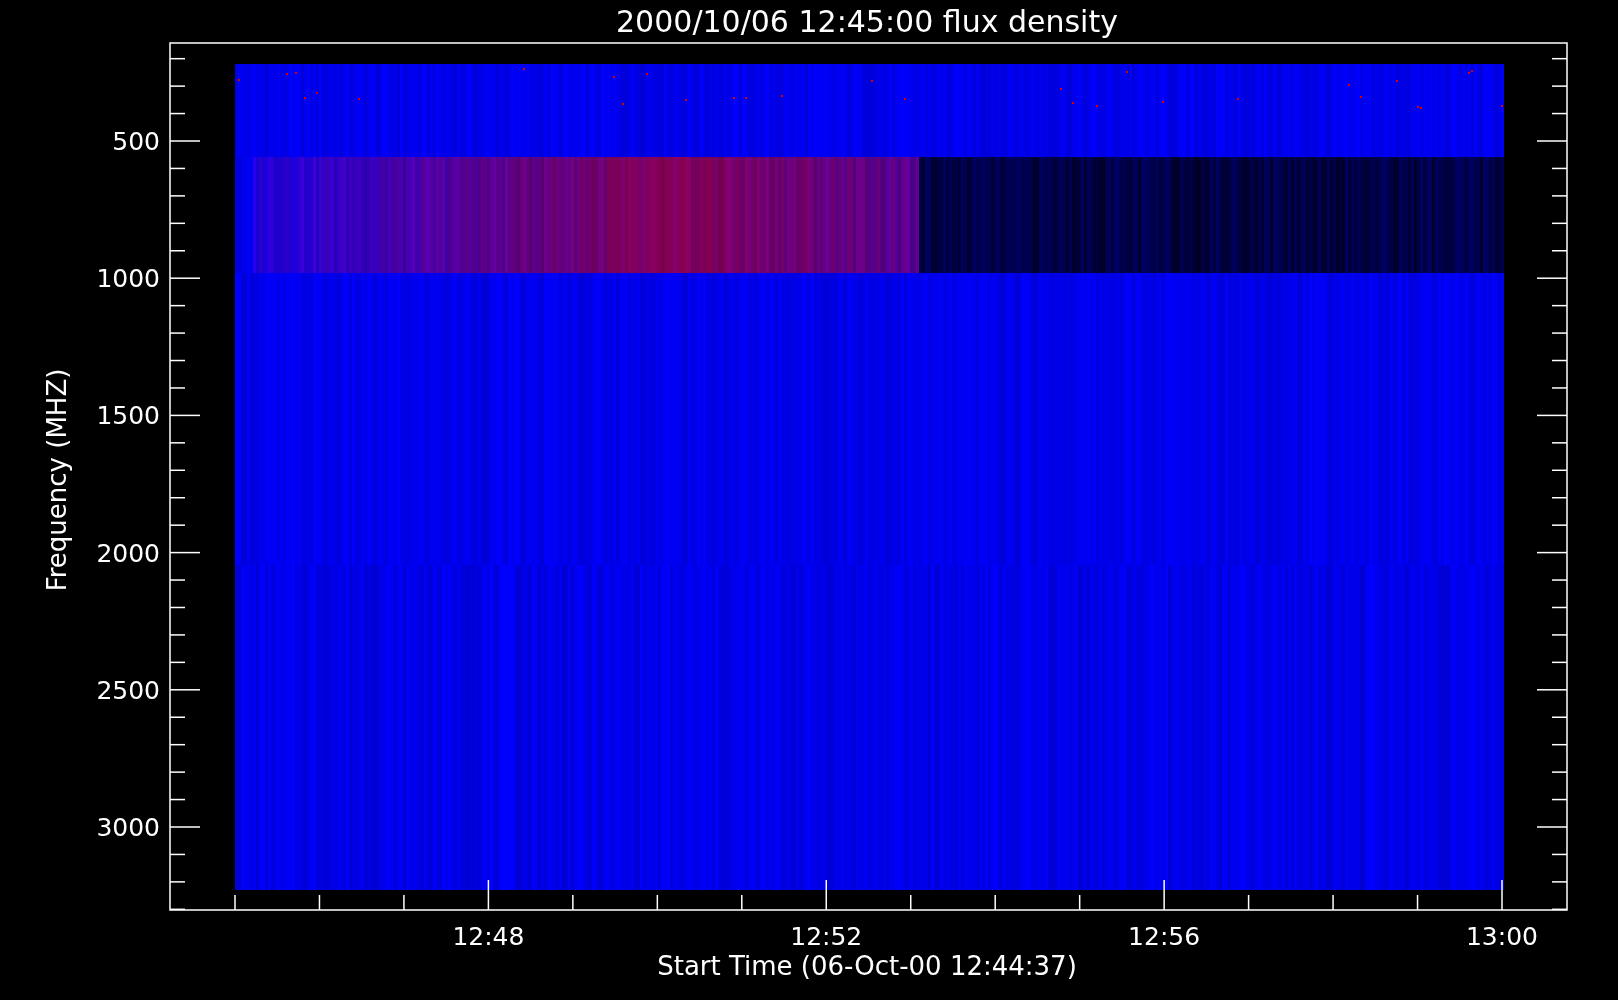 This screenshot has height=1000, width=1618. I want to click on x-tick-label: 12:48, so click(488, 936).